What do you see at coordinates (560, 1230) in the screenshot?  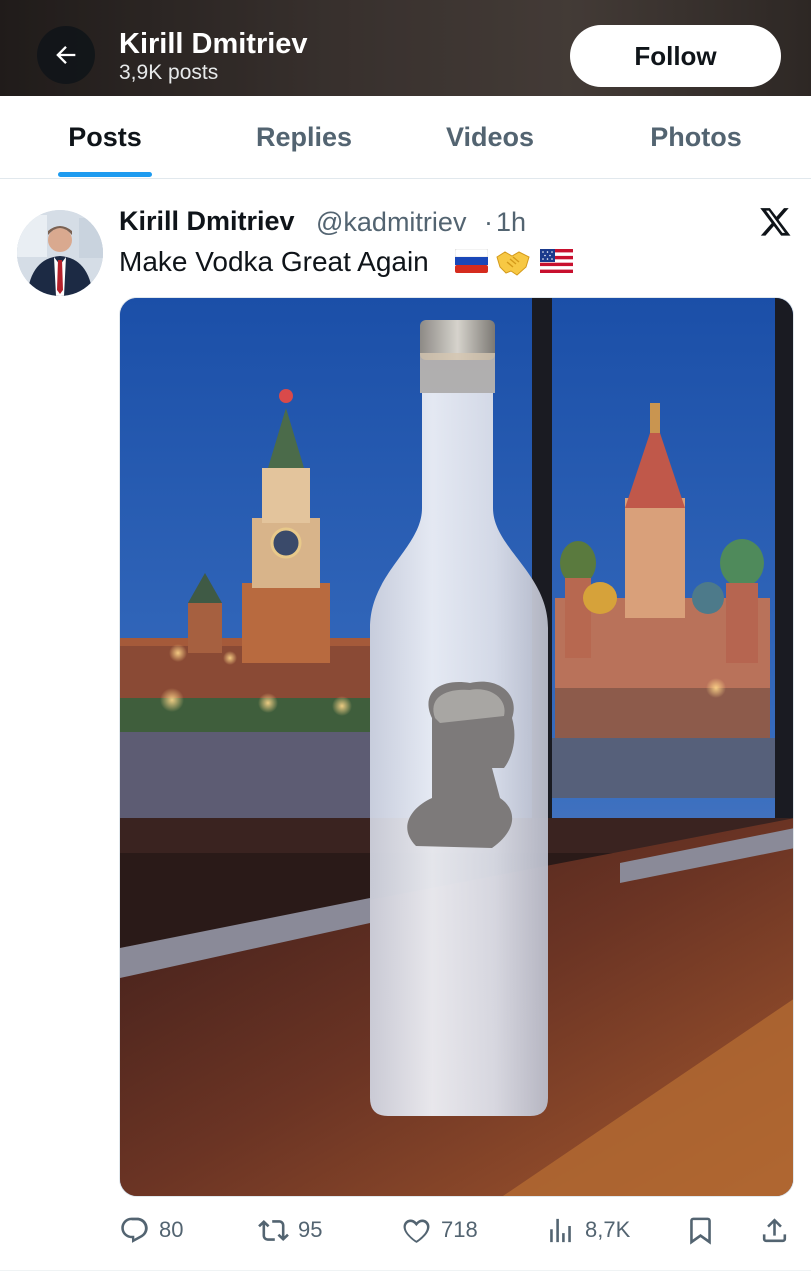 I see `views-chart-icon` at bounding box center [560, 1230].